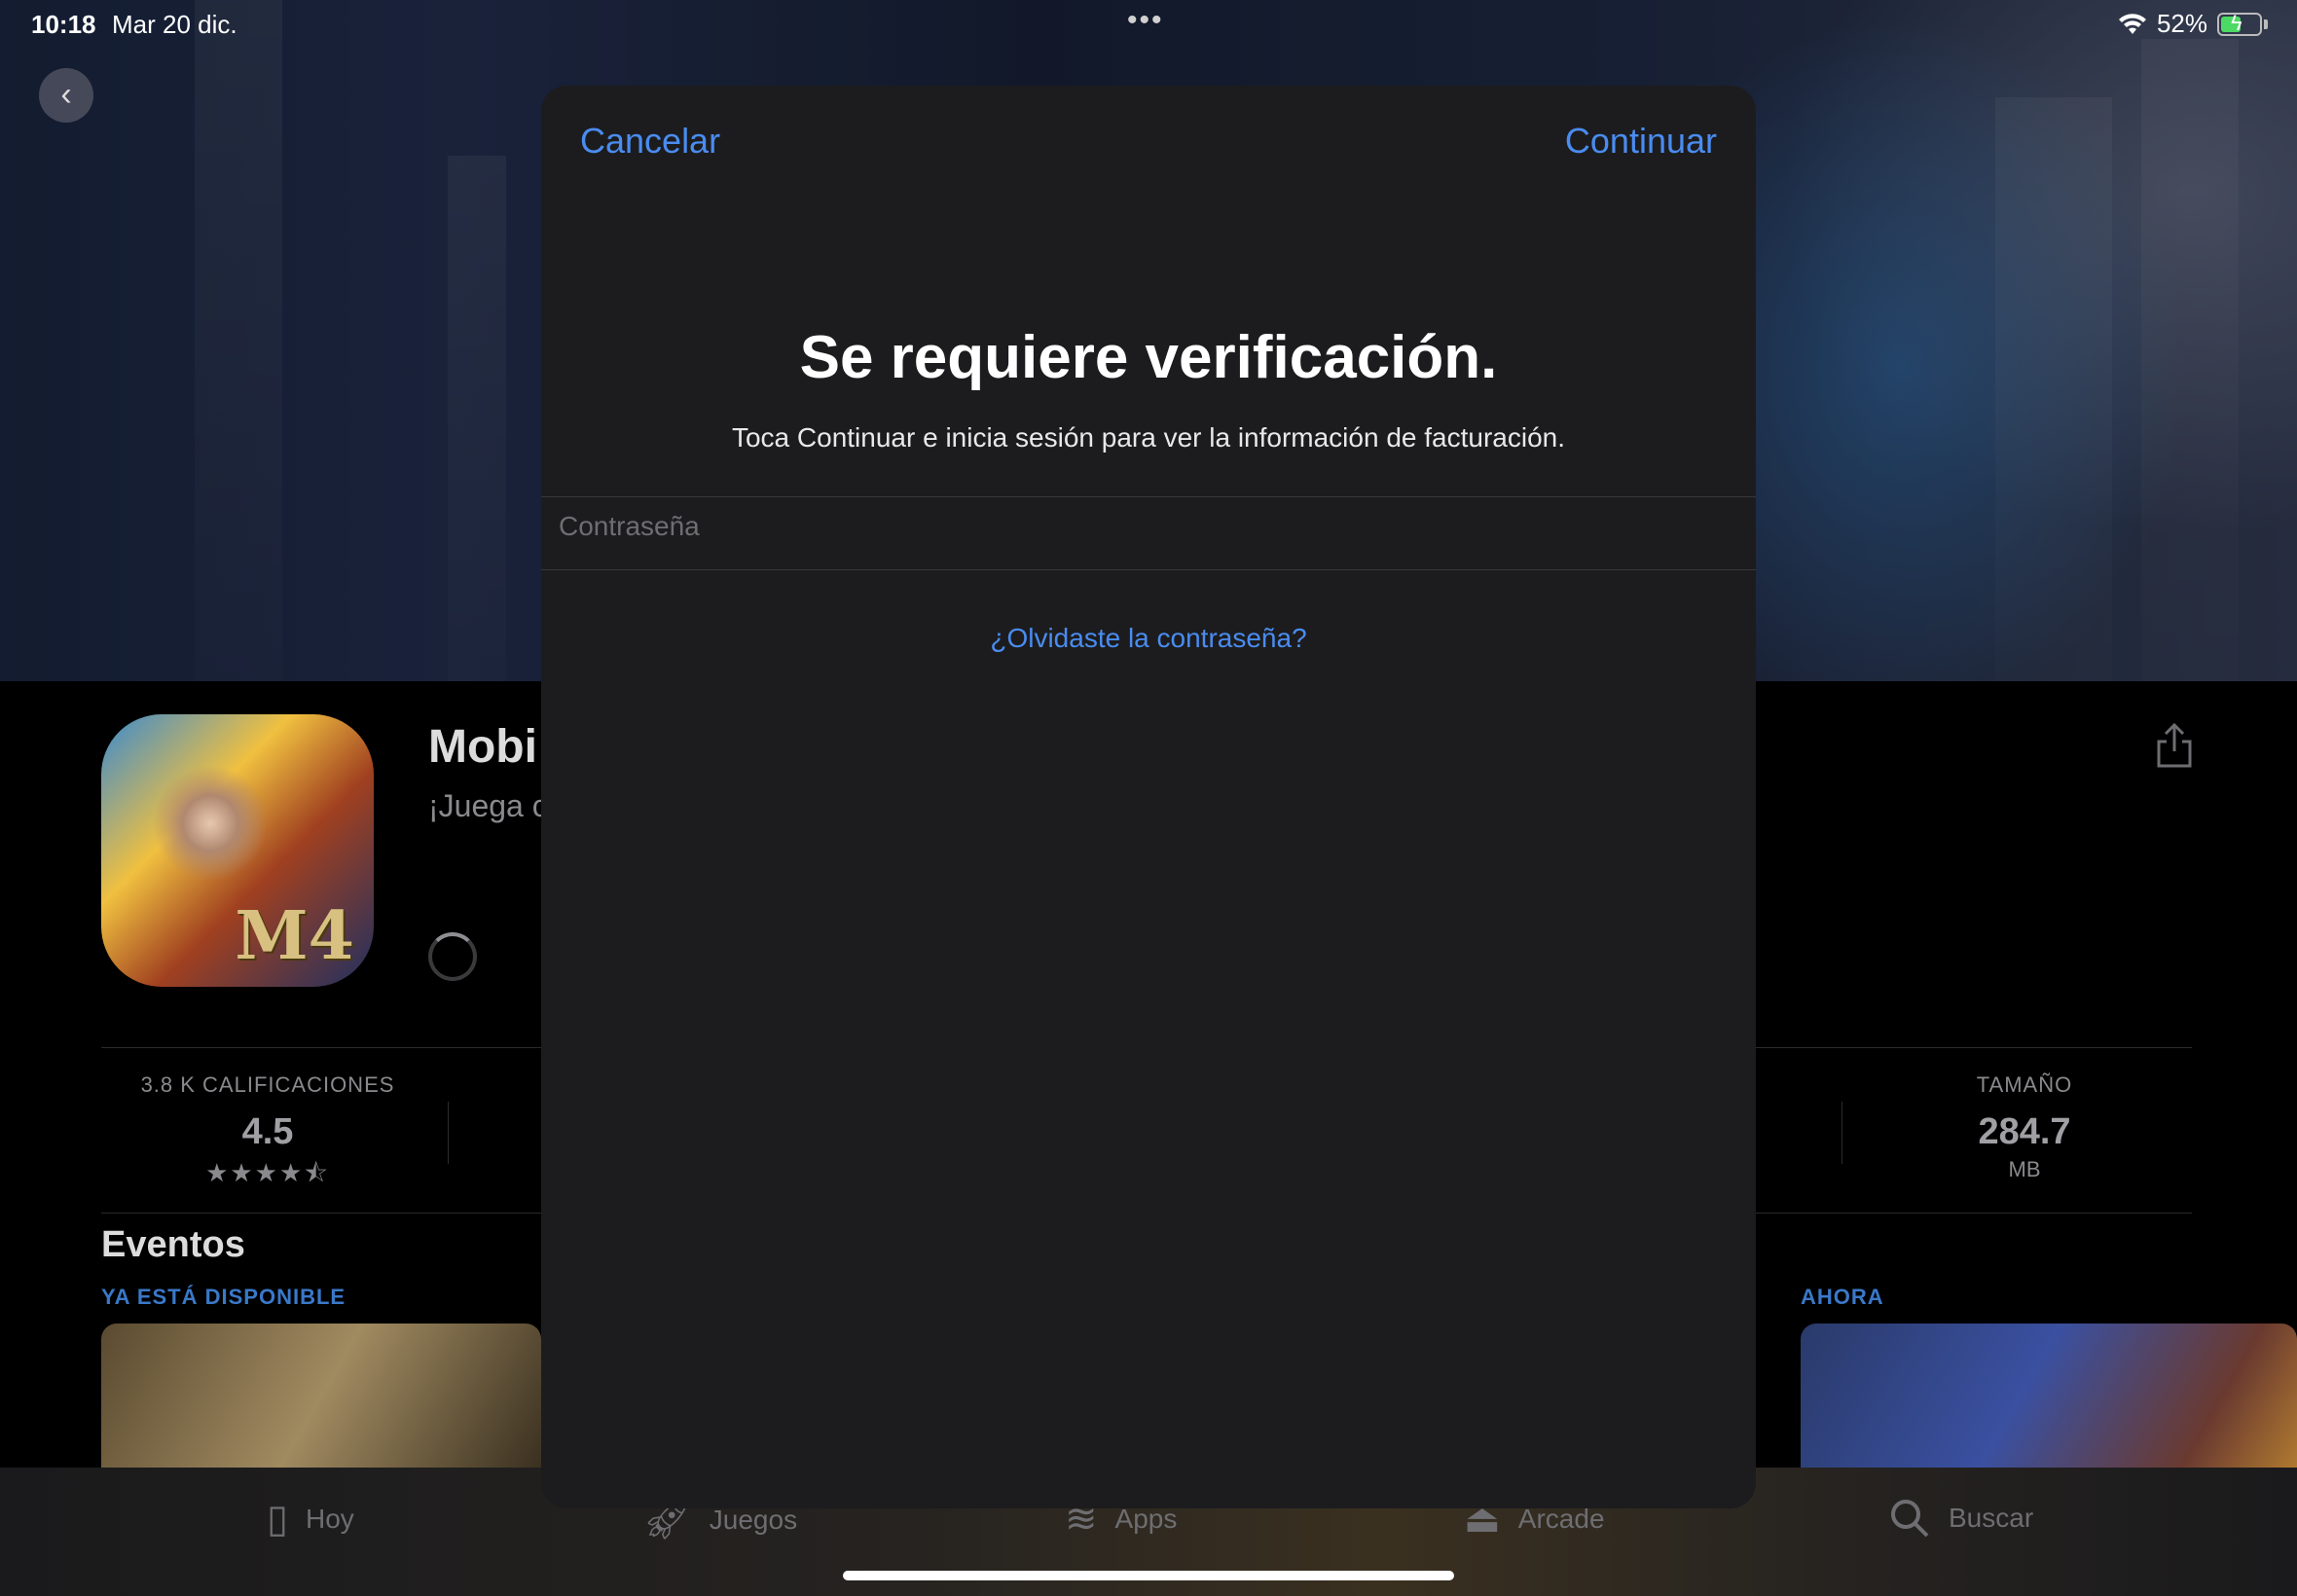 Image resolution: width=2297 pixels, height=1596 pixels. I want to click on loading-spinner-icon, so click(452, 956).